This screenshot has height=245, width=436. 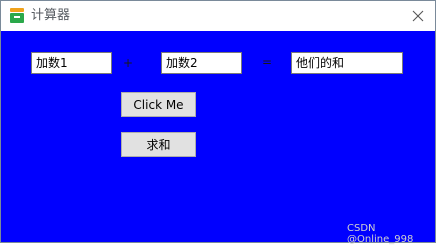 I want to click on window-title: 计算器, so click(x=51, y=15).